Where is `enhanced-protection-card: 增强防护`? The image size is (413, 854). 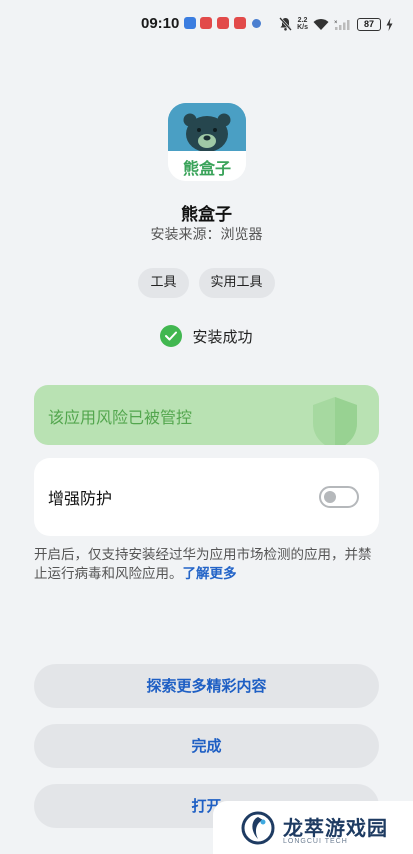
enhanced-protection-card: 增强防护 is located at coordinates (206, 497).